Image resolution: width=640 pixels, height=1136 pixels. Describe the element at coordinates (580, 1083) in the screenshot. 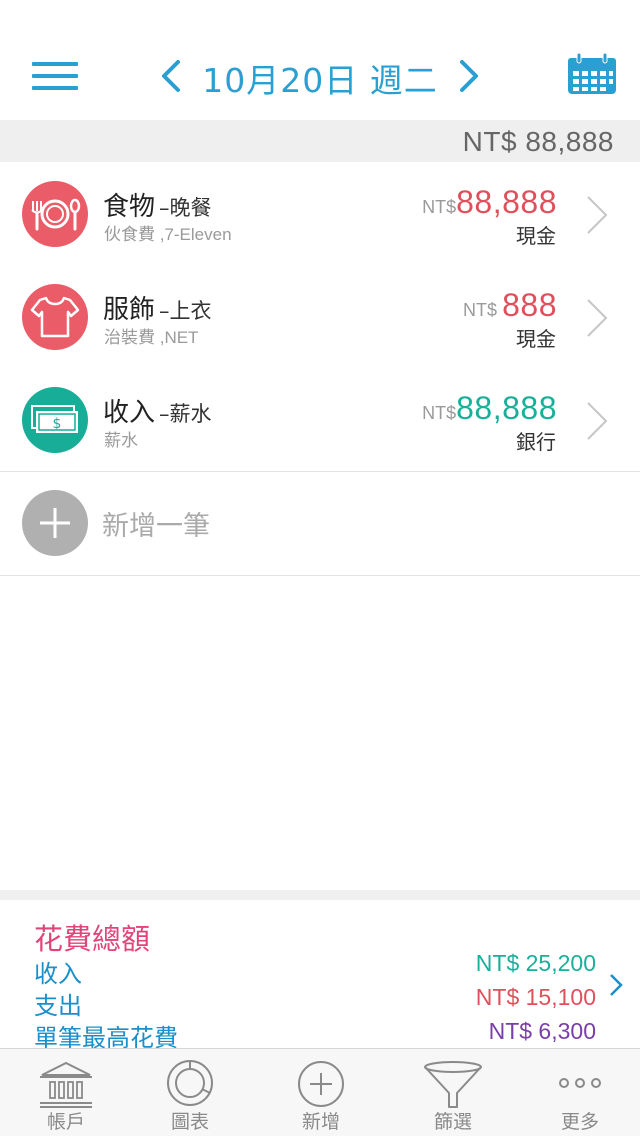

I see `more-dots-icon` at that location.